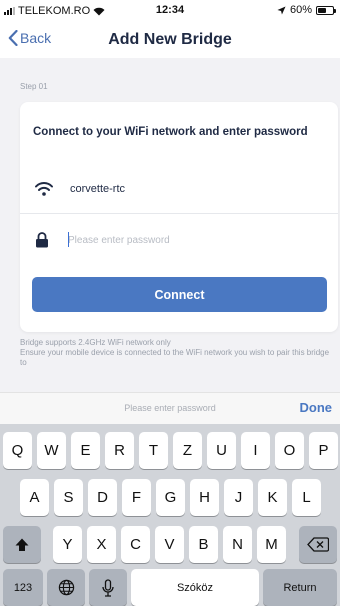  I want to click on nav-bar: Back Add New Bridge, so click(170, 40).